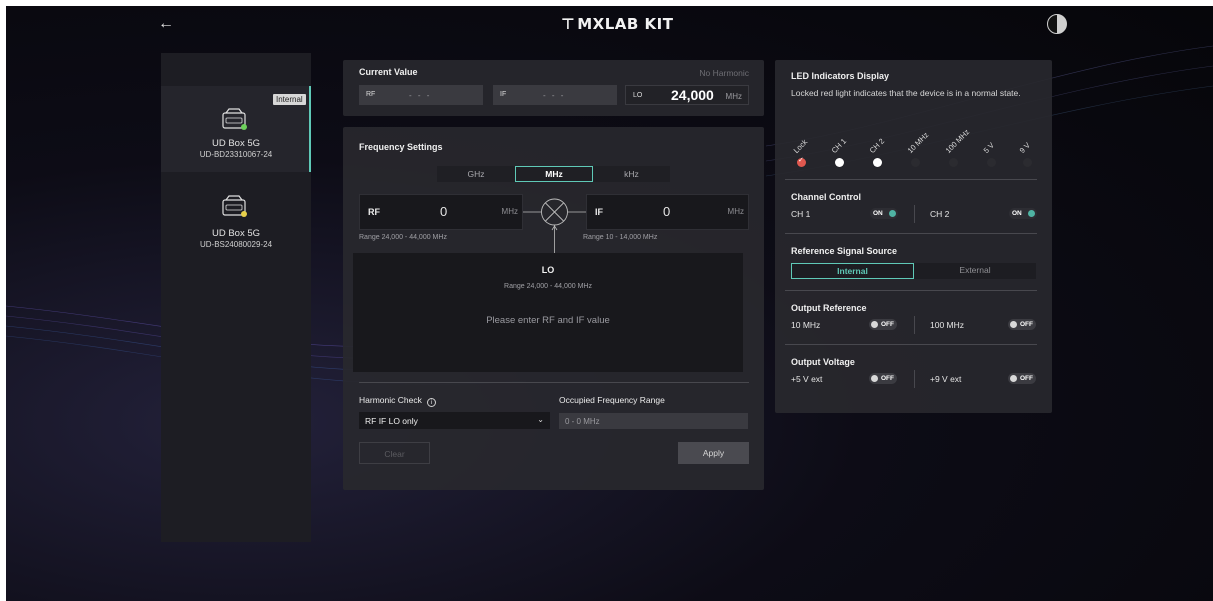  Describe the element at coordinates (236, 218) in the screenshot. I see `device-card-2: UD Box 5G UD-BS24080029-24` at that location.